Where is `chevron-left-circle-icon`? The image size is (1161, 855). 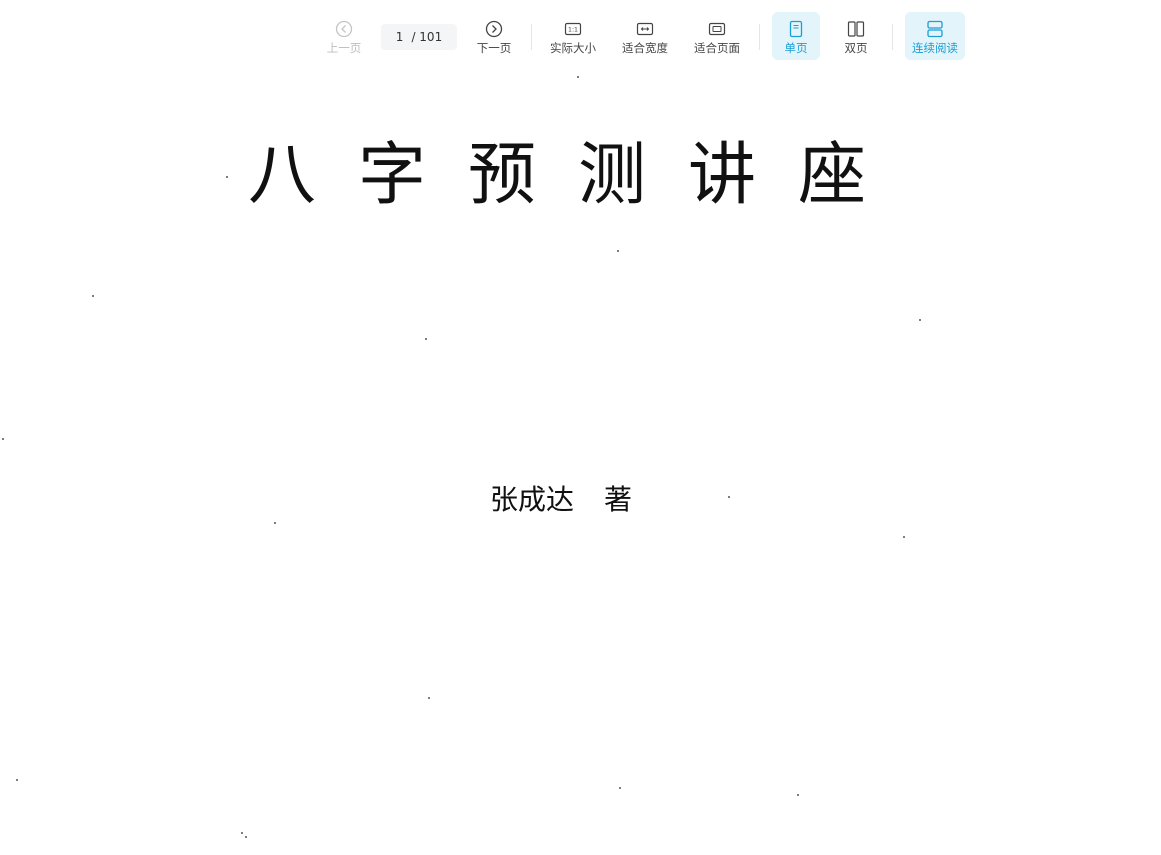
chevron-left-circle-icon is located at coordinates (344, 29).